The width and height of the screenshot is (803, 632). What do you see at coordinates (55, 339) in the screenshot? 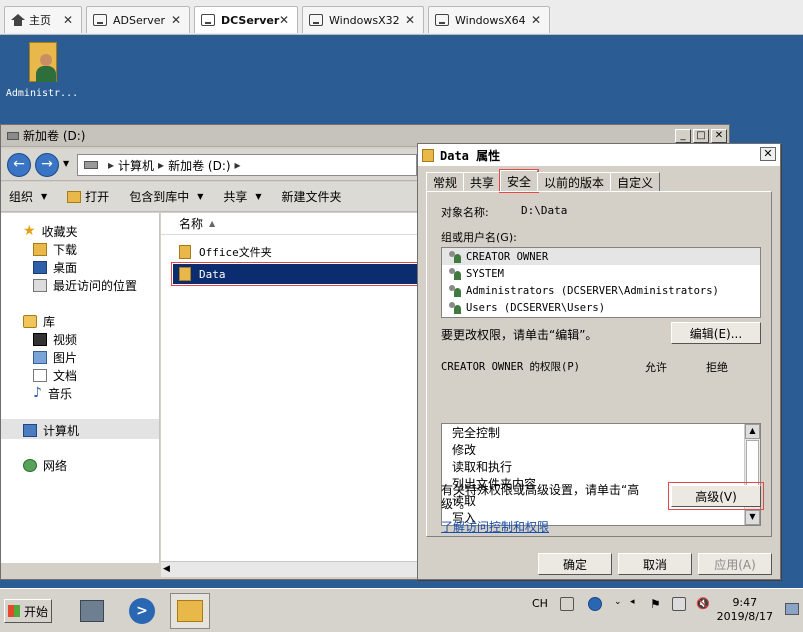
I see `nav-item-videos: 视频` at bounding box center [55, 339].